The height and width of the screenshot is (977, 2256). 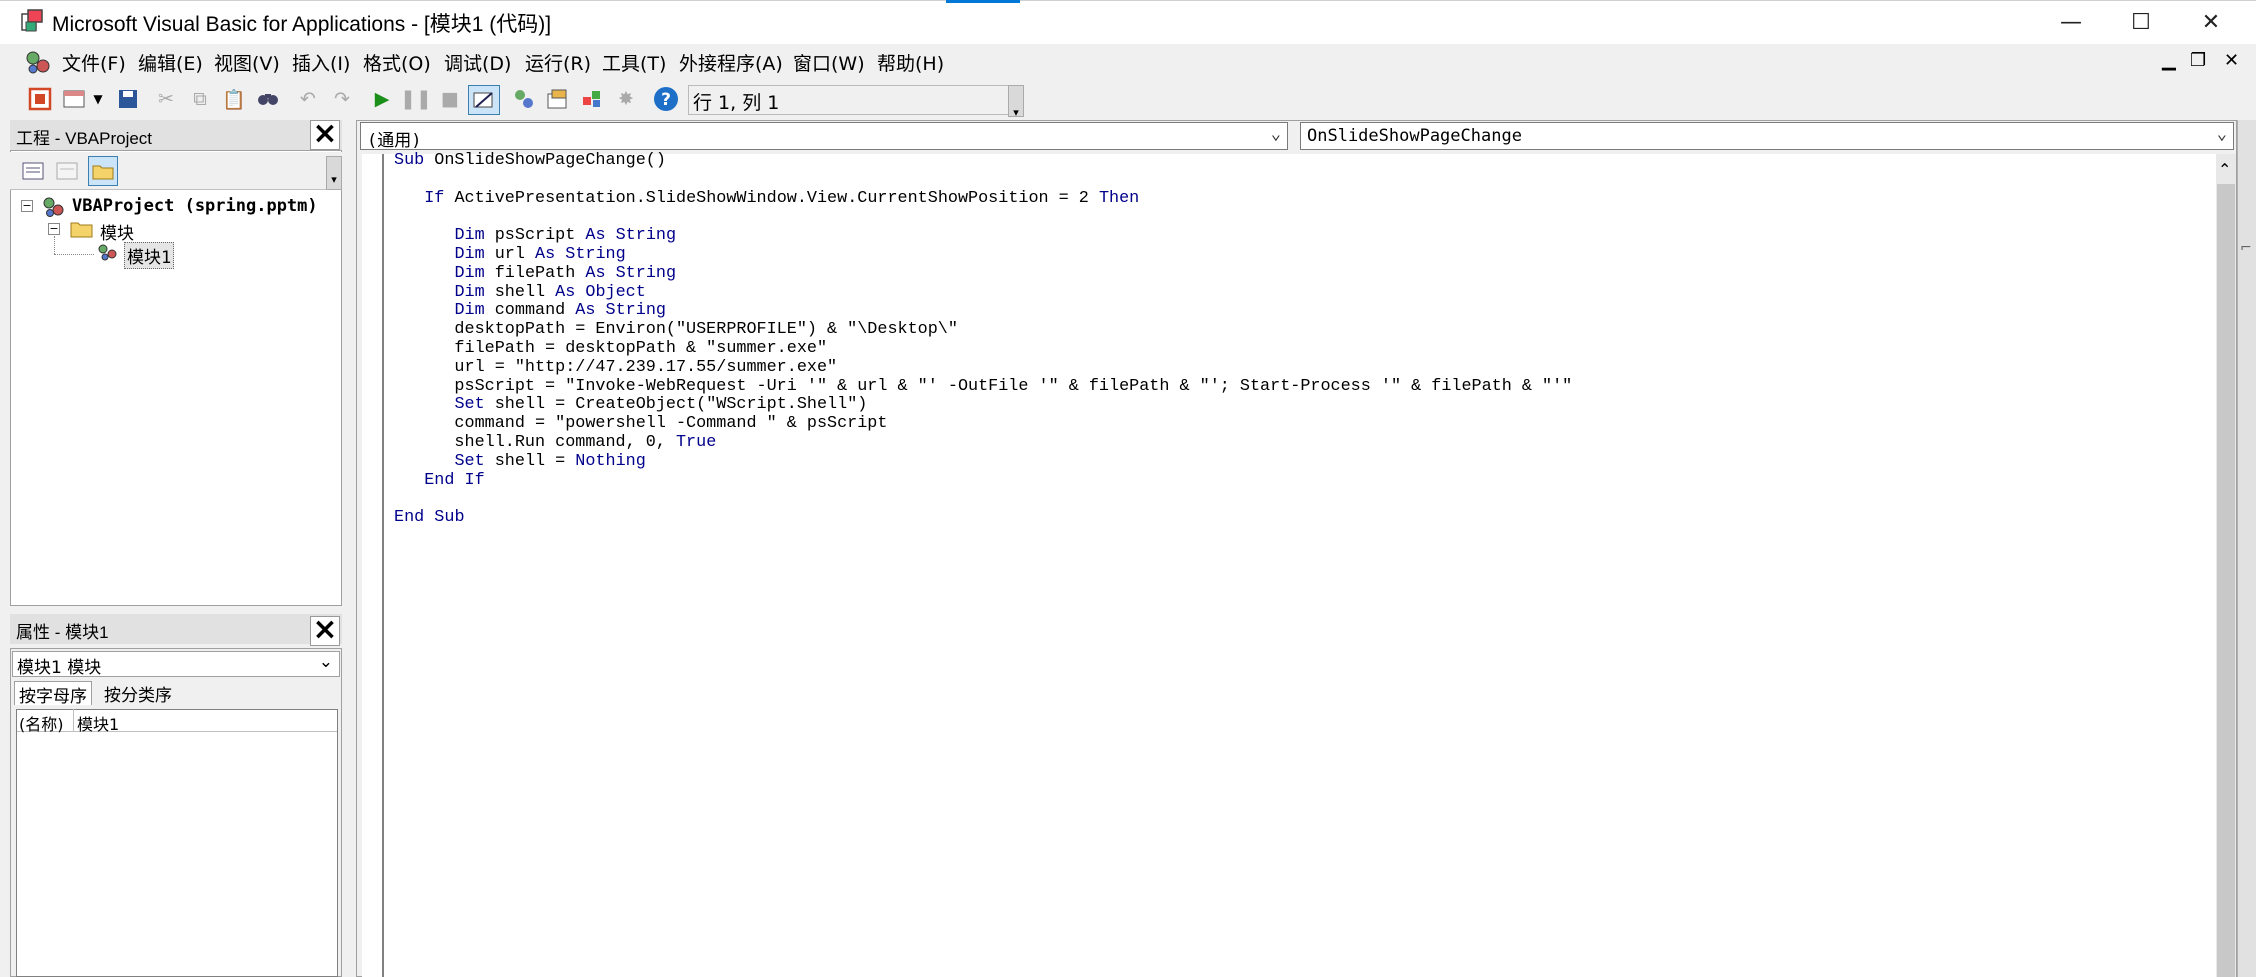 I want to click on vba-keyword: Then, so click(x=1119, y=198).